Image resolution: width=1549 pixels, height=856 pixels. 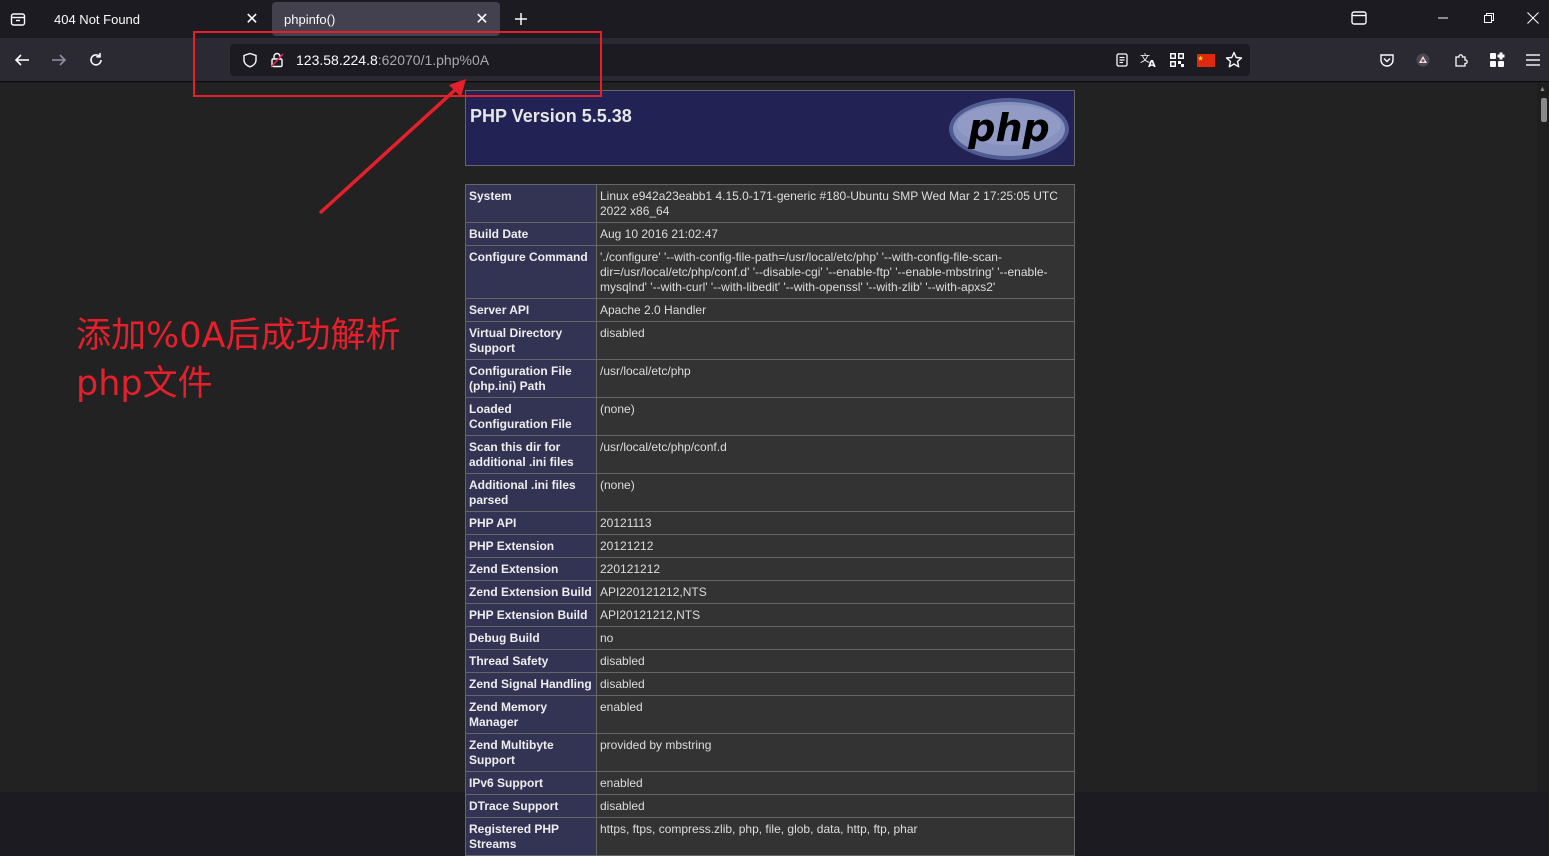 What do you see at coordinates (1149, 60) in the screenshot?
I see `translate-icon: 文 A` at bounding box center [1149, 60].